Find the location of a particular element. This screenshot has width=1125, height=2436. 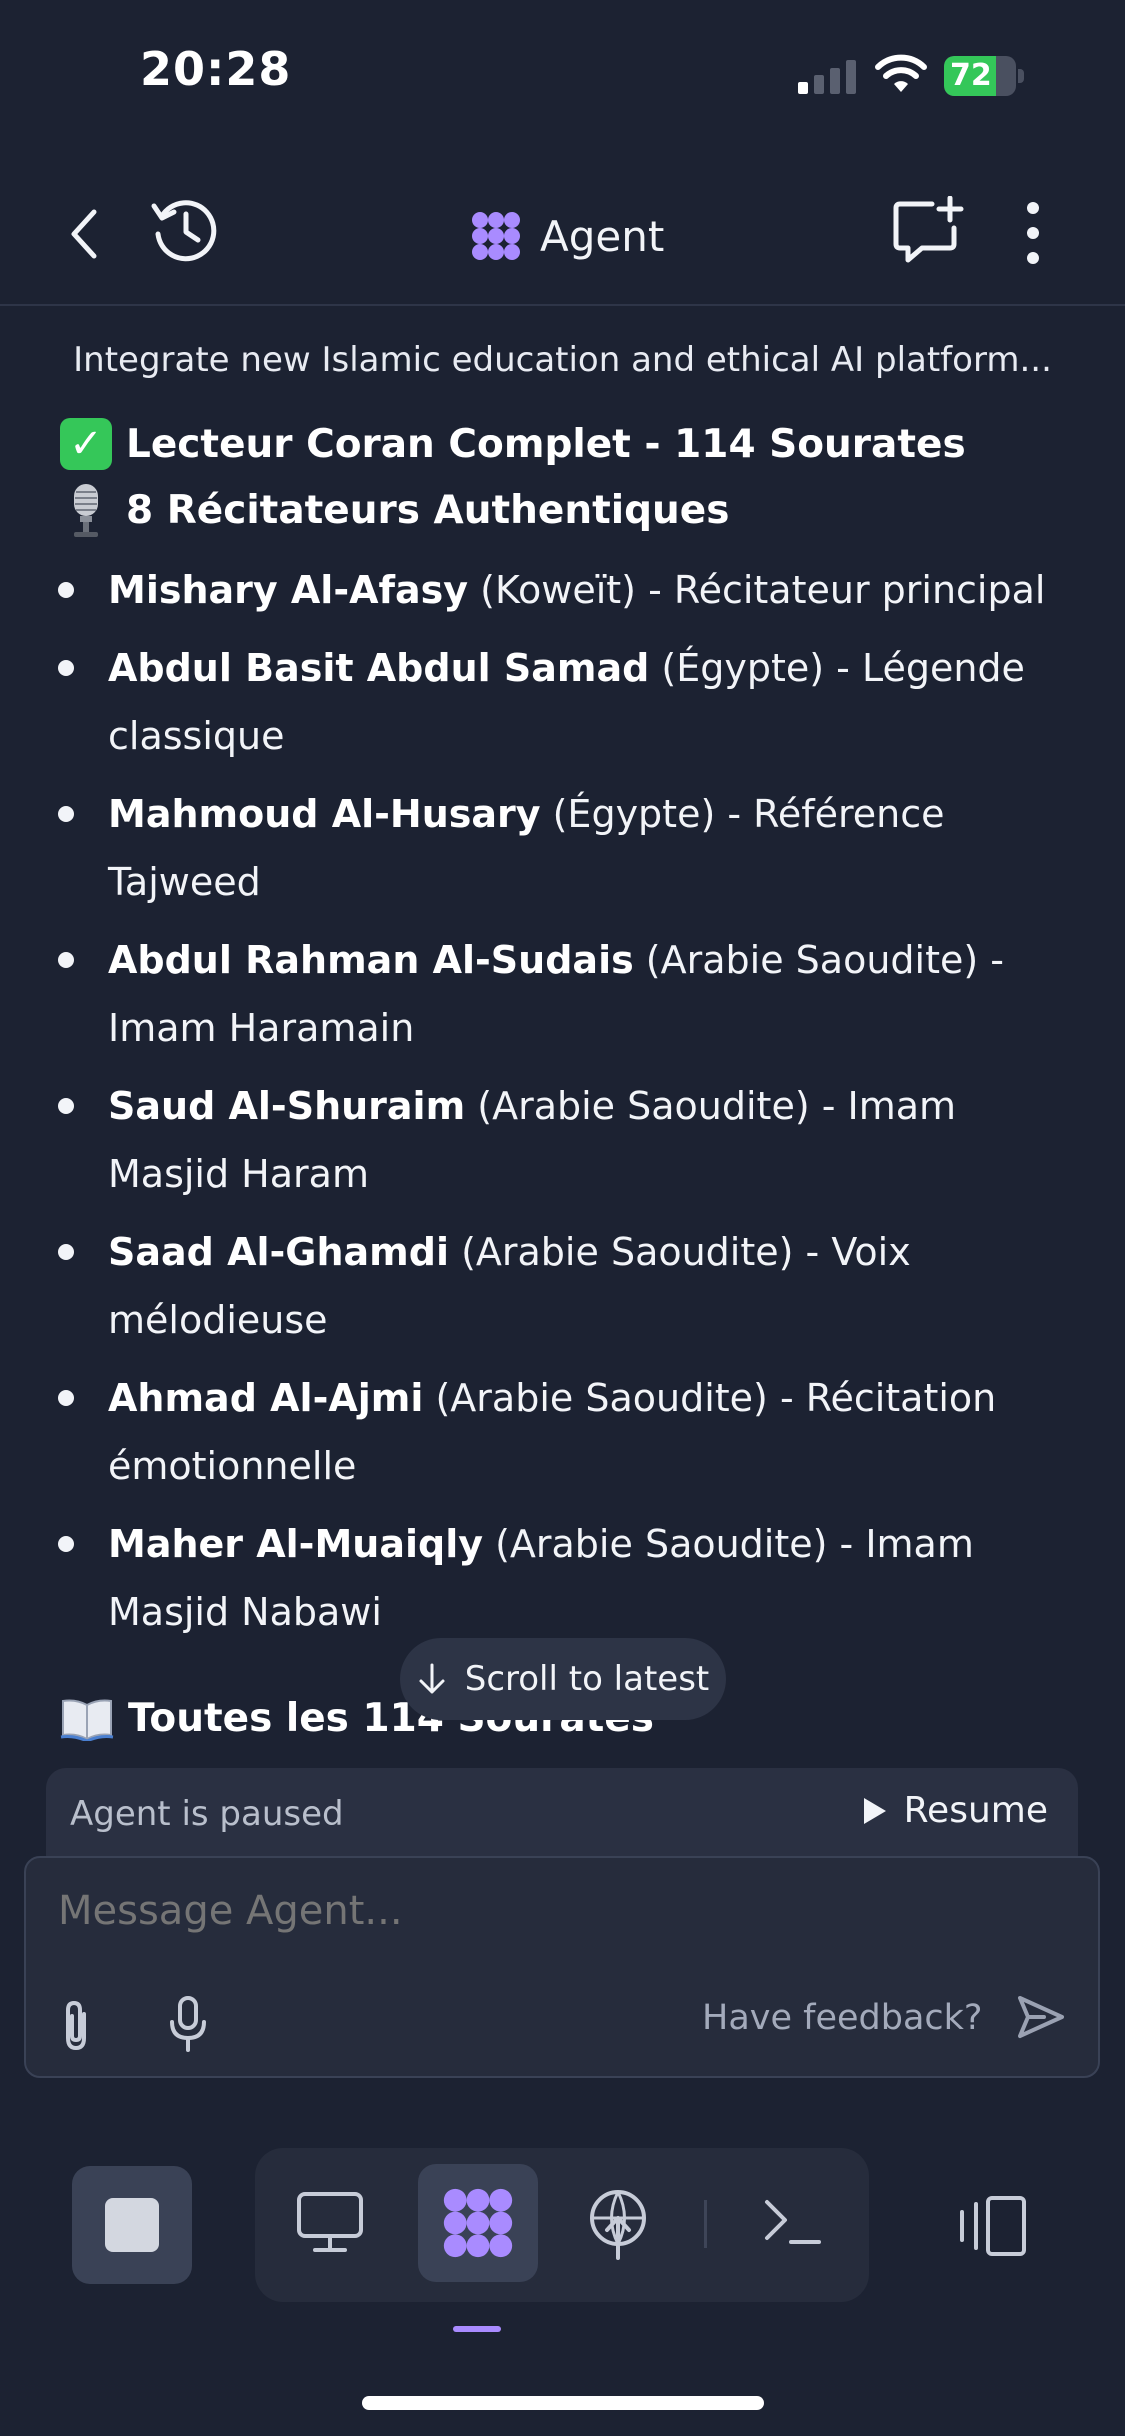

heading-lecteur-coran-text: Lecteur Coran Complet - 114 Sourates is located at coordinates (546, 444).